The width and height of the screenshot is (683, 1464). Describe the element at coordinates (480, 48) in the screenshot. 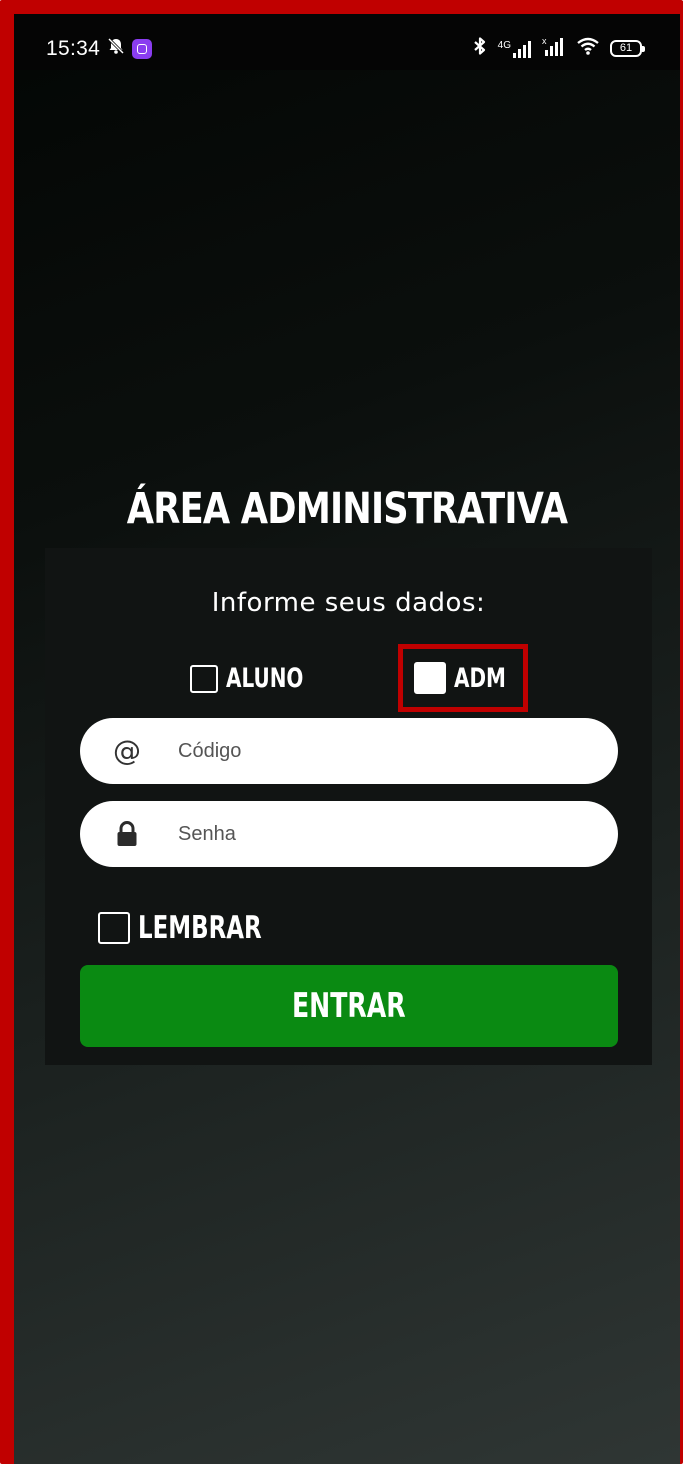

I see `bluetooth-icon` at that location.